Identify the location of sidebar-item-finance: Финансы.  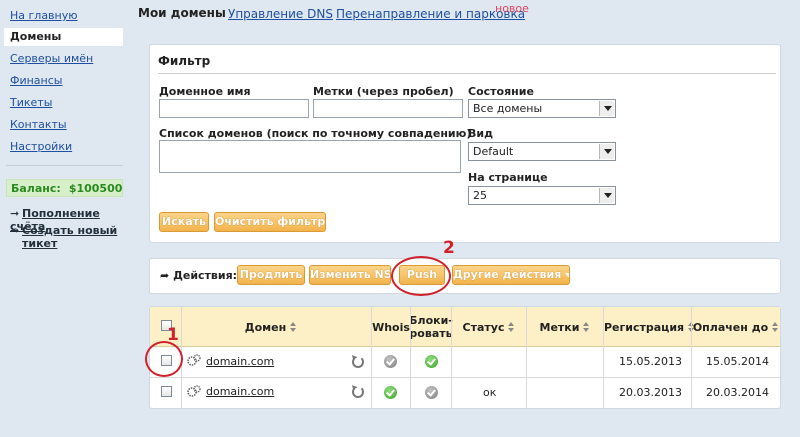
(36, 80).